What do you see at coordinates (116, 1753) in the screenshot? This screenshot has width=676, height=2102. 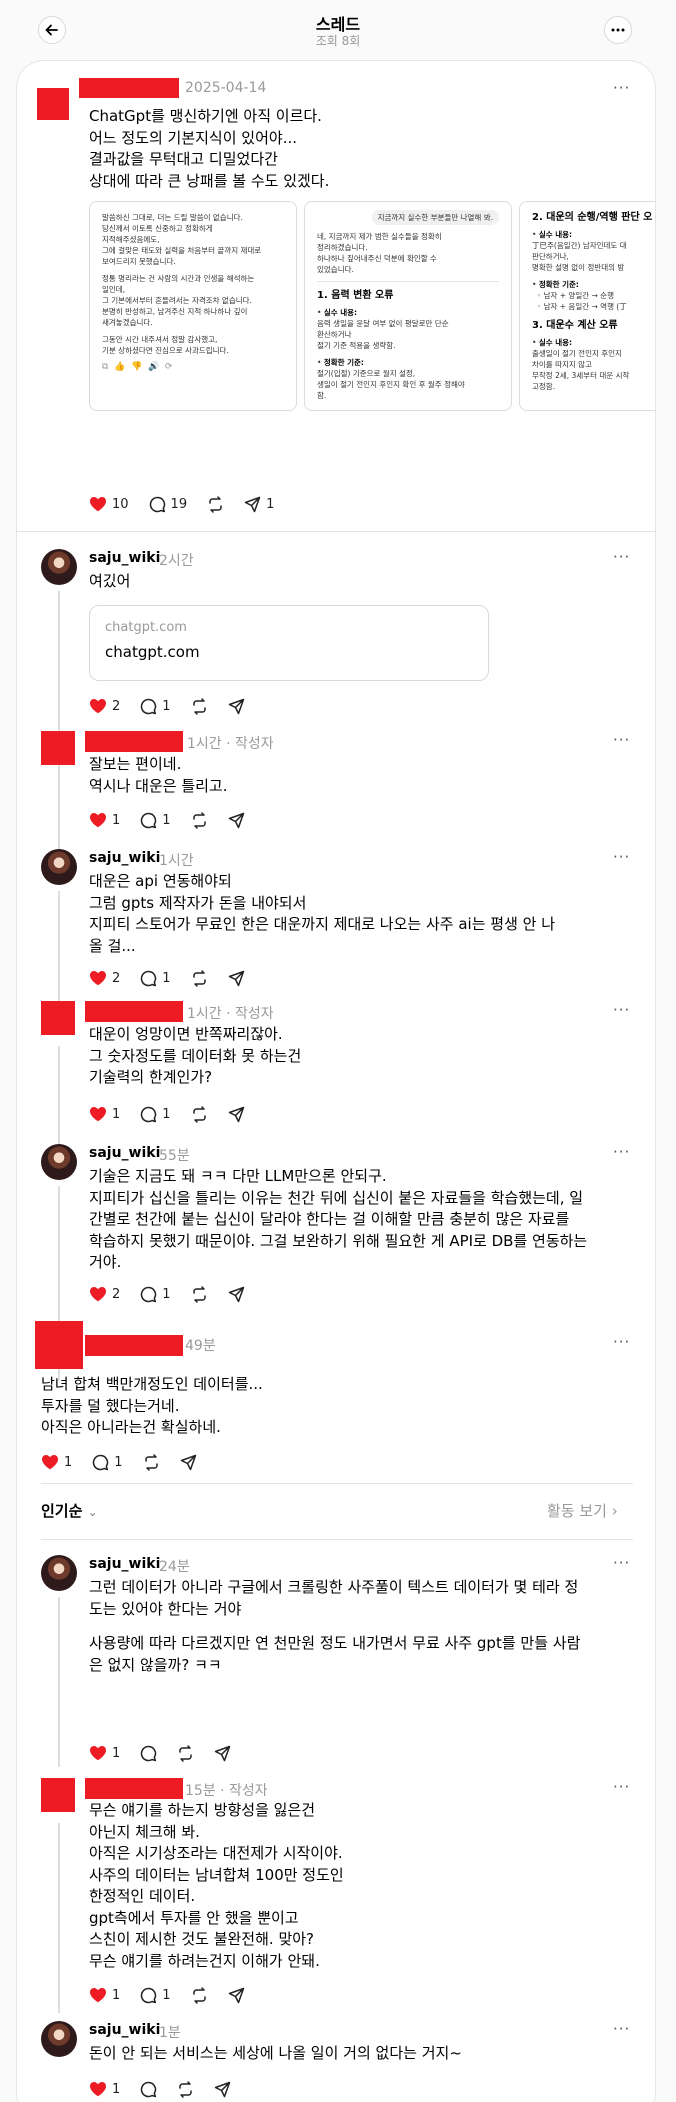 I see `like-count: 1` at bounding box center [116, 1753].